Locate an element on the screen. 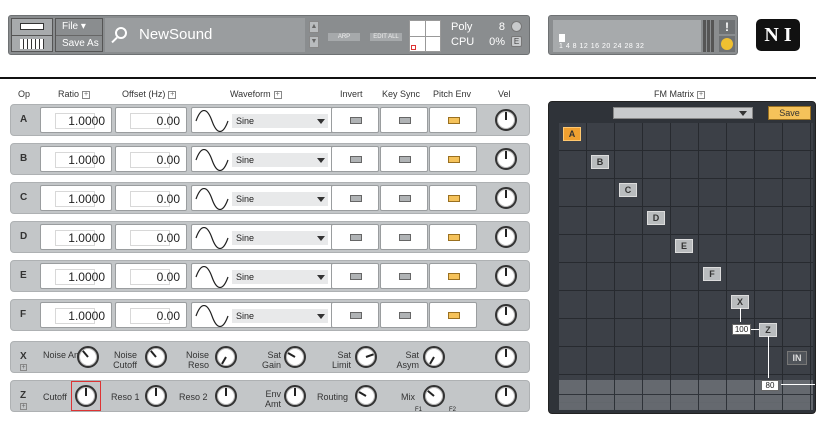 The width and height of the screenshot is (816, 429). x-vel-knob is located at coordinates (506, 357).